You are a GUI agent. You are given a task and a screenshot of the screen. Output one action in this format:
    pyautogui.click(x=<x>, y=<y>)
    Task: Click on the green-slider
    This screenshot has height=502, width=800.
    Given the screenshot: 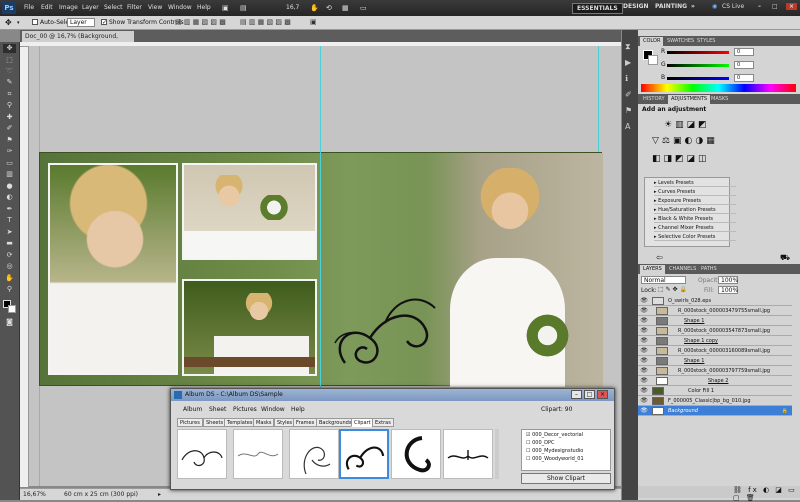 What is the action you would take?
    pyautogui.click(x=698, y=65)
    